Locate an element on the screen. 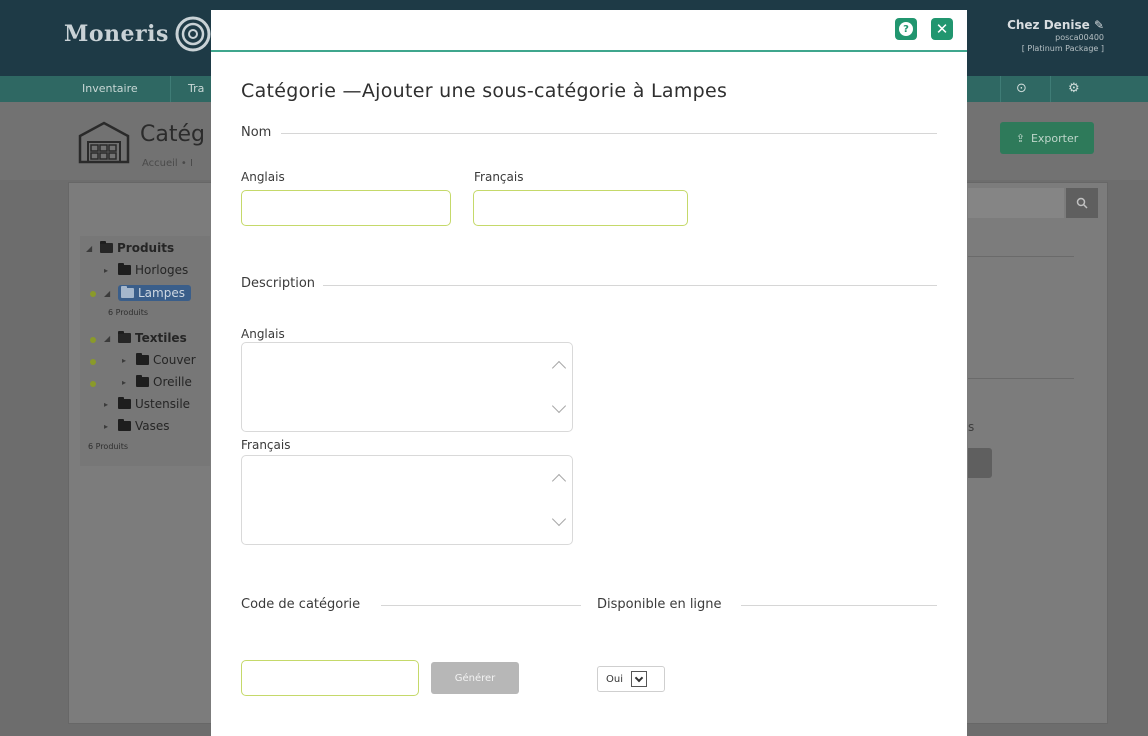 The width and height of the screenshot is (1148, 736). user-package: [ Platinum Package ] is located at coordinates (1062, 48).